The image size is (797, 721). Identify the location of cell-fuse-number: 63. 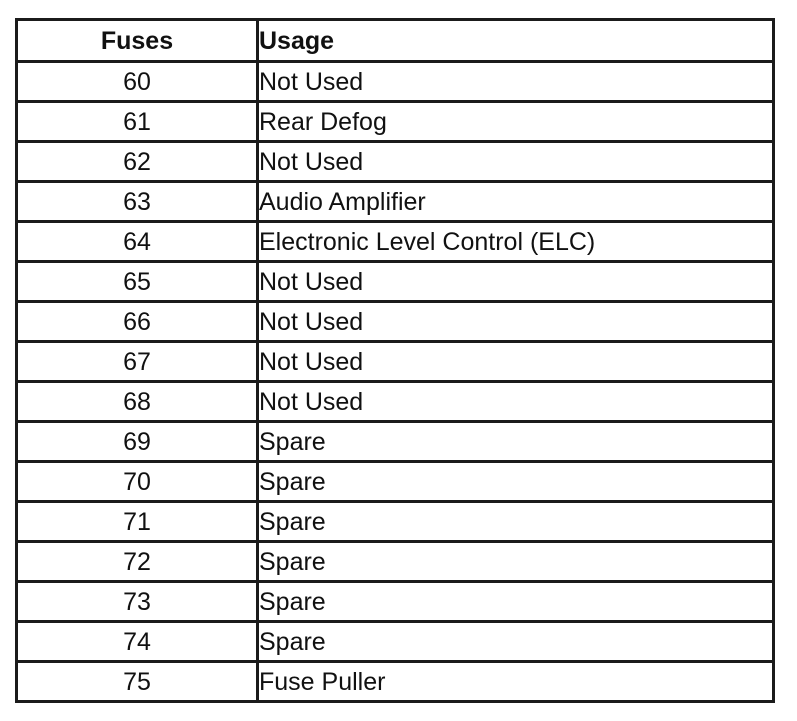
(137, 201).